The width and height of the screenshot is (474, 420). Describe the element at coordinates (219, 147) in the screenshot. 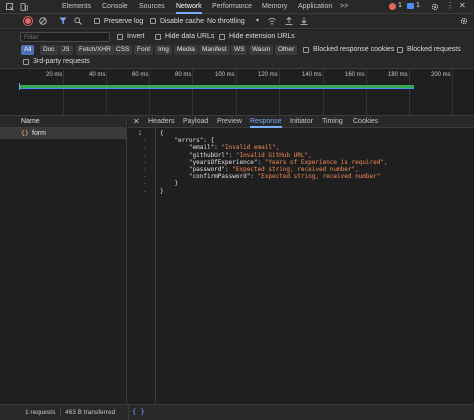

I see `response-line: "email": "Invalid email",` at that location.